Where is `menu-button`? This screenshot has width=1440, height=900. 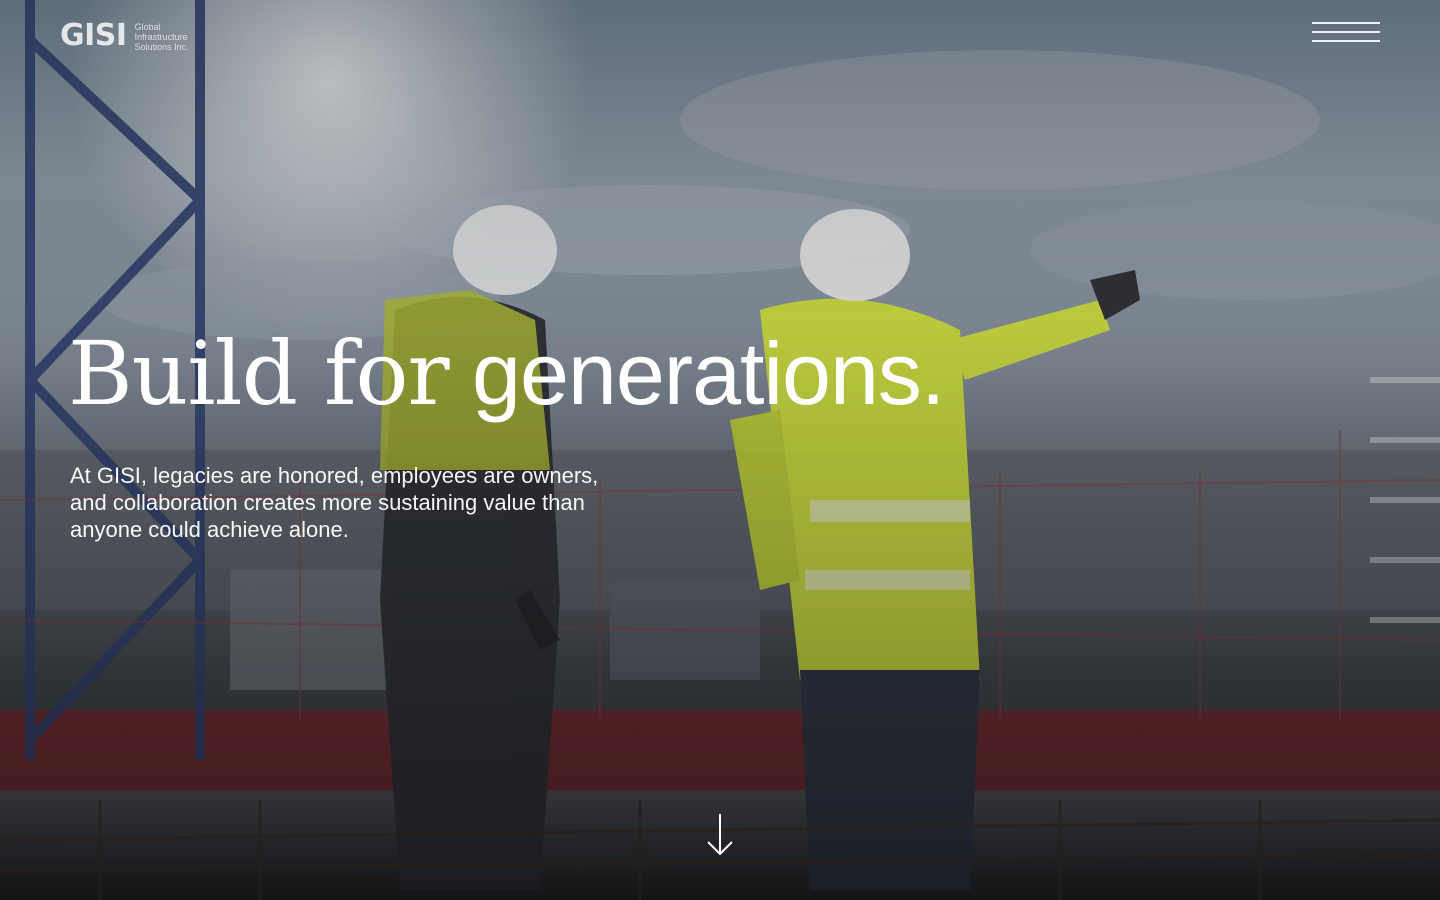
menu-button is located at coordinates (1346, 33).